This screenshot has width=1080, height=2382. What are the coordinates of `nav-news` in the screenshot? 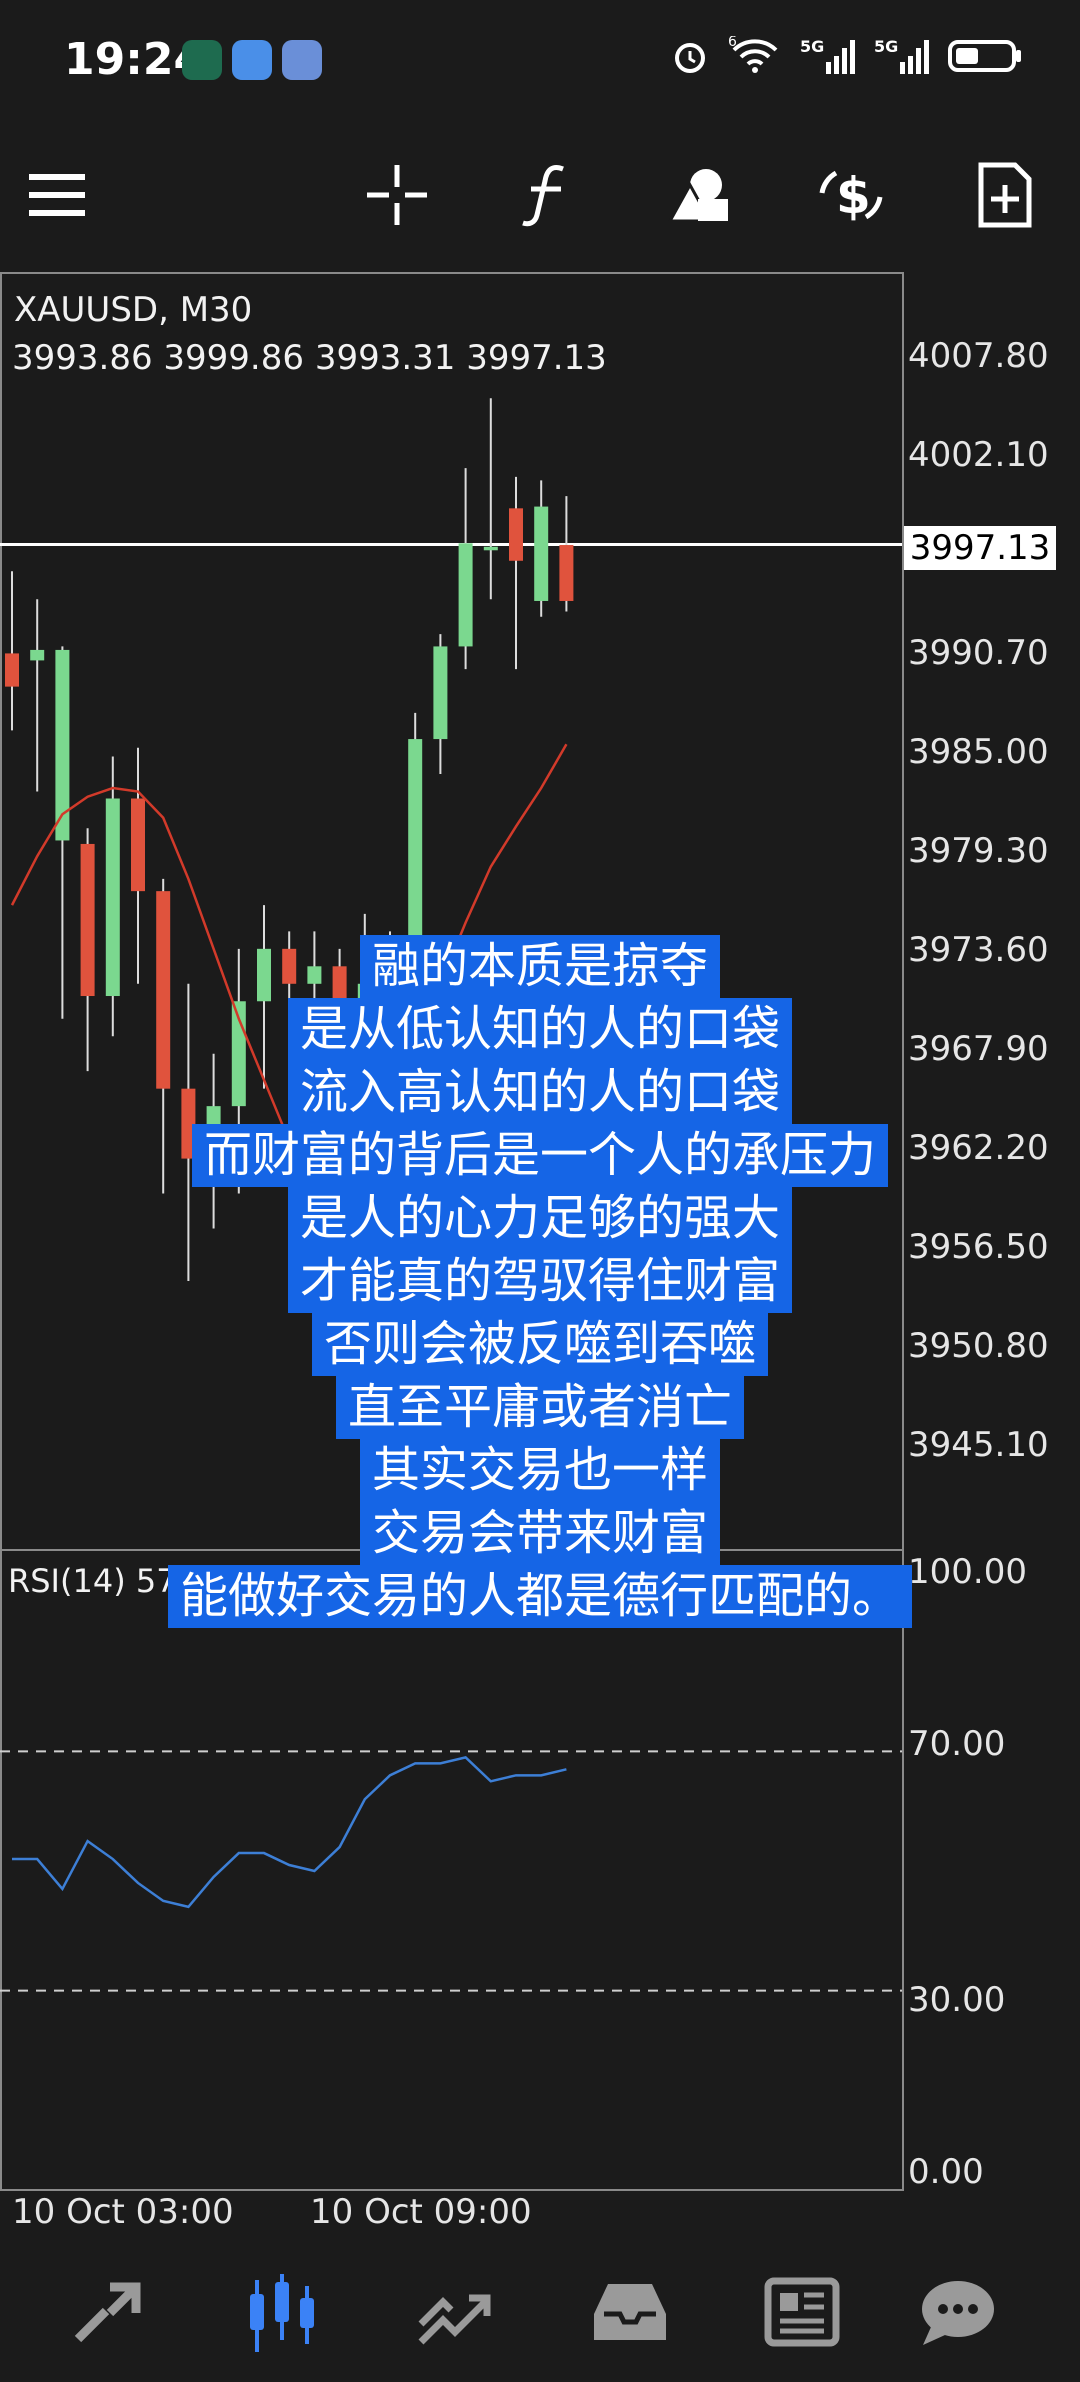 It's located at (802, 2312).